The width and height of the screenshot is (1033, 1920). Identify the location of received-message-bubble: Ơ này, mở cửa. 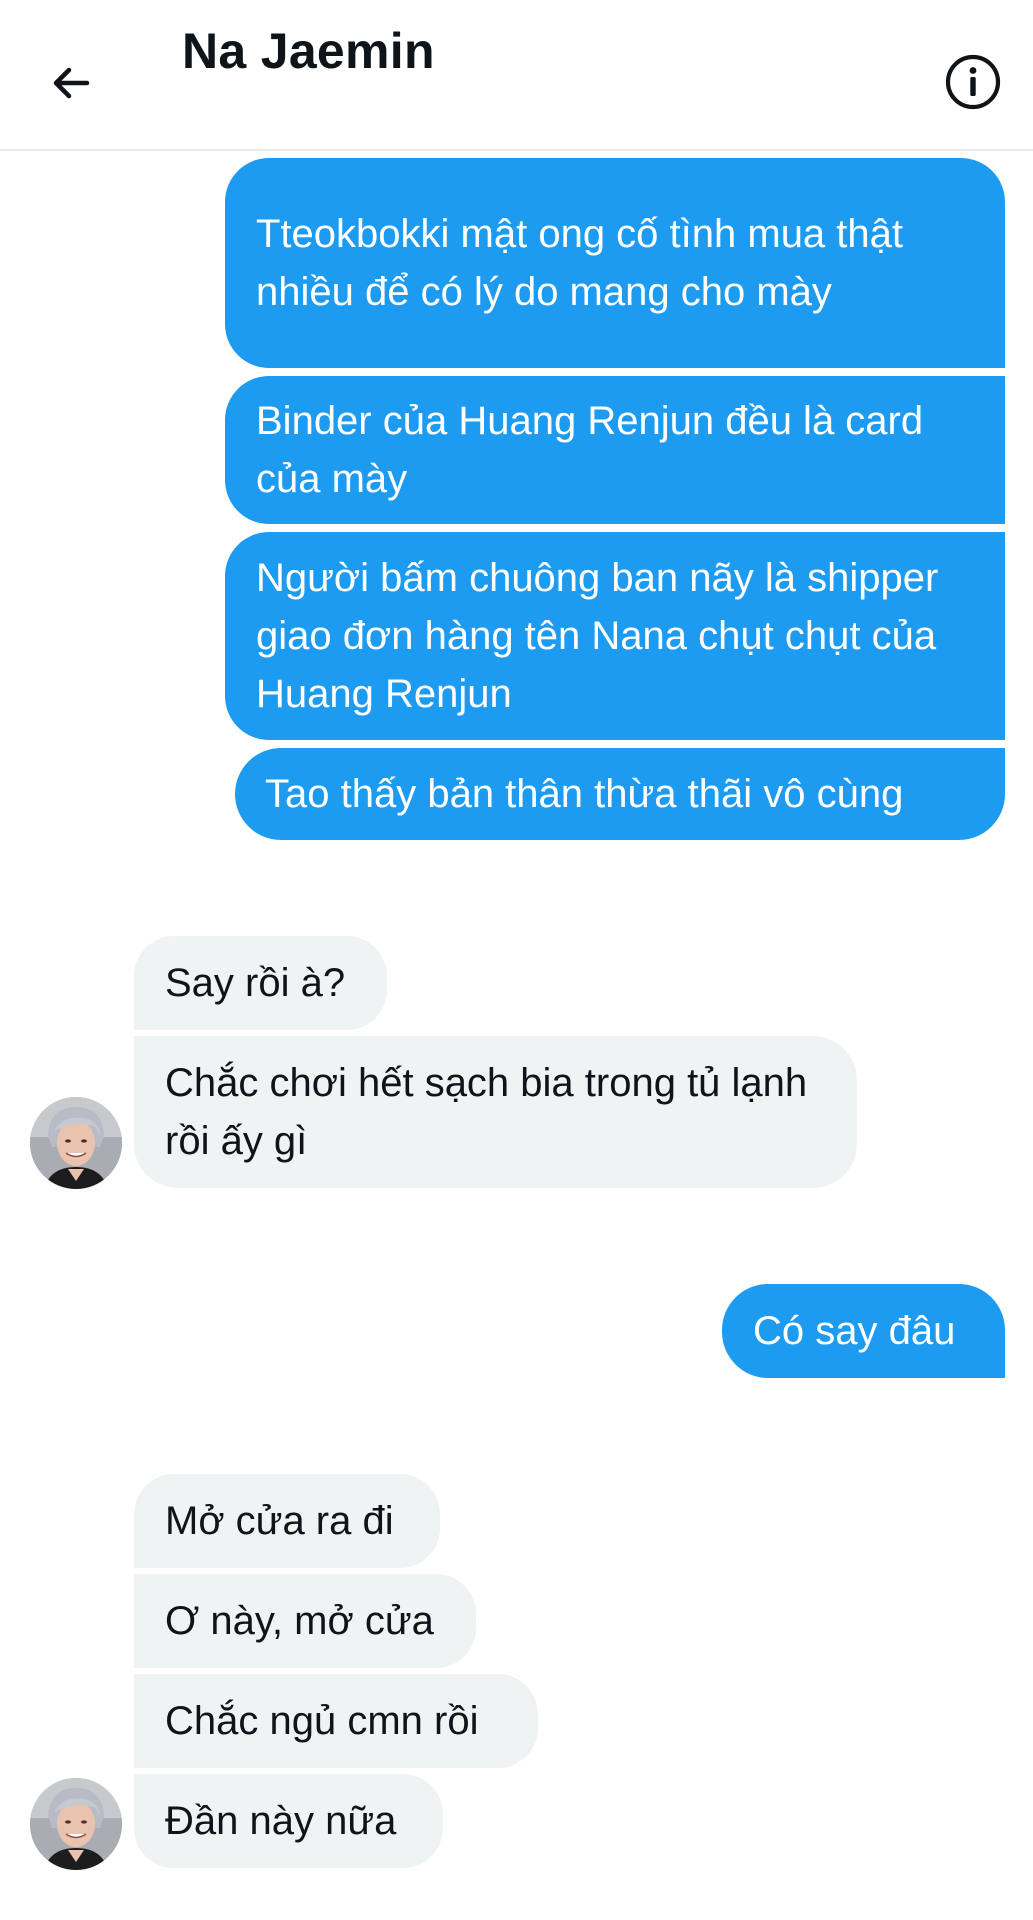
(305, 1621).